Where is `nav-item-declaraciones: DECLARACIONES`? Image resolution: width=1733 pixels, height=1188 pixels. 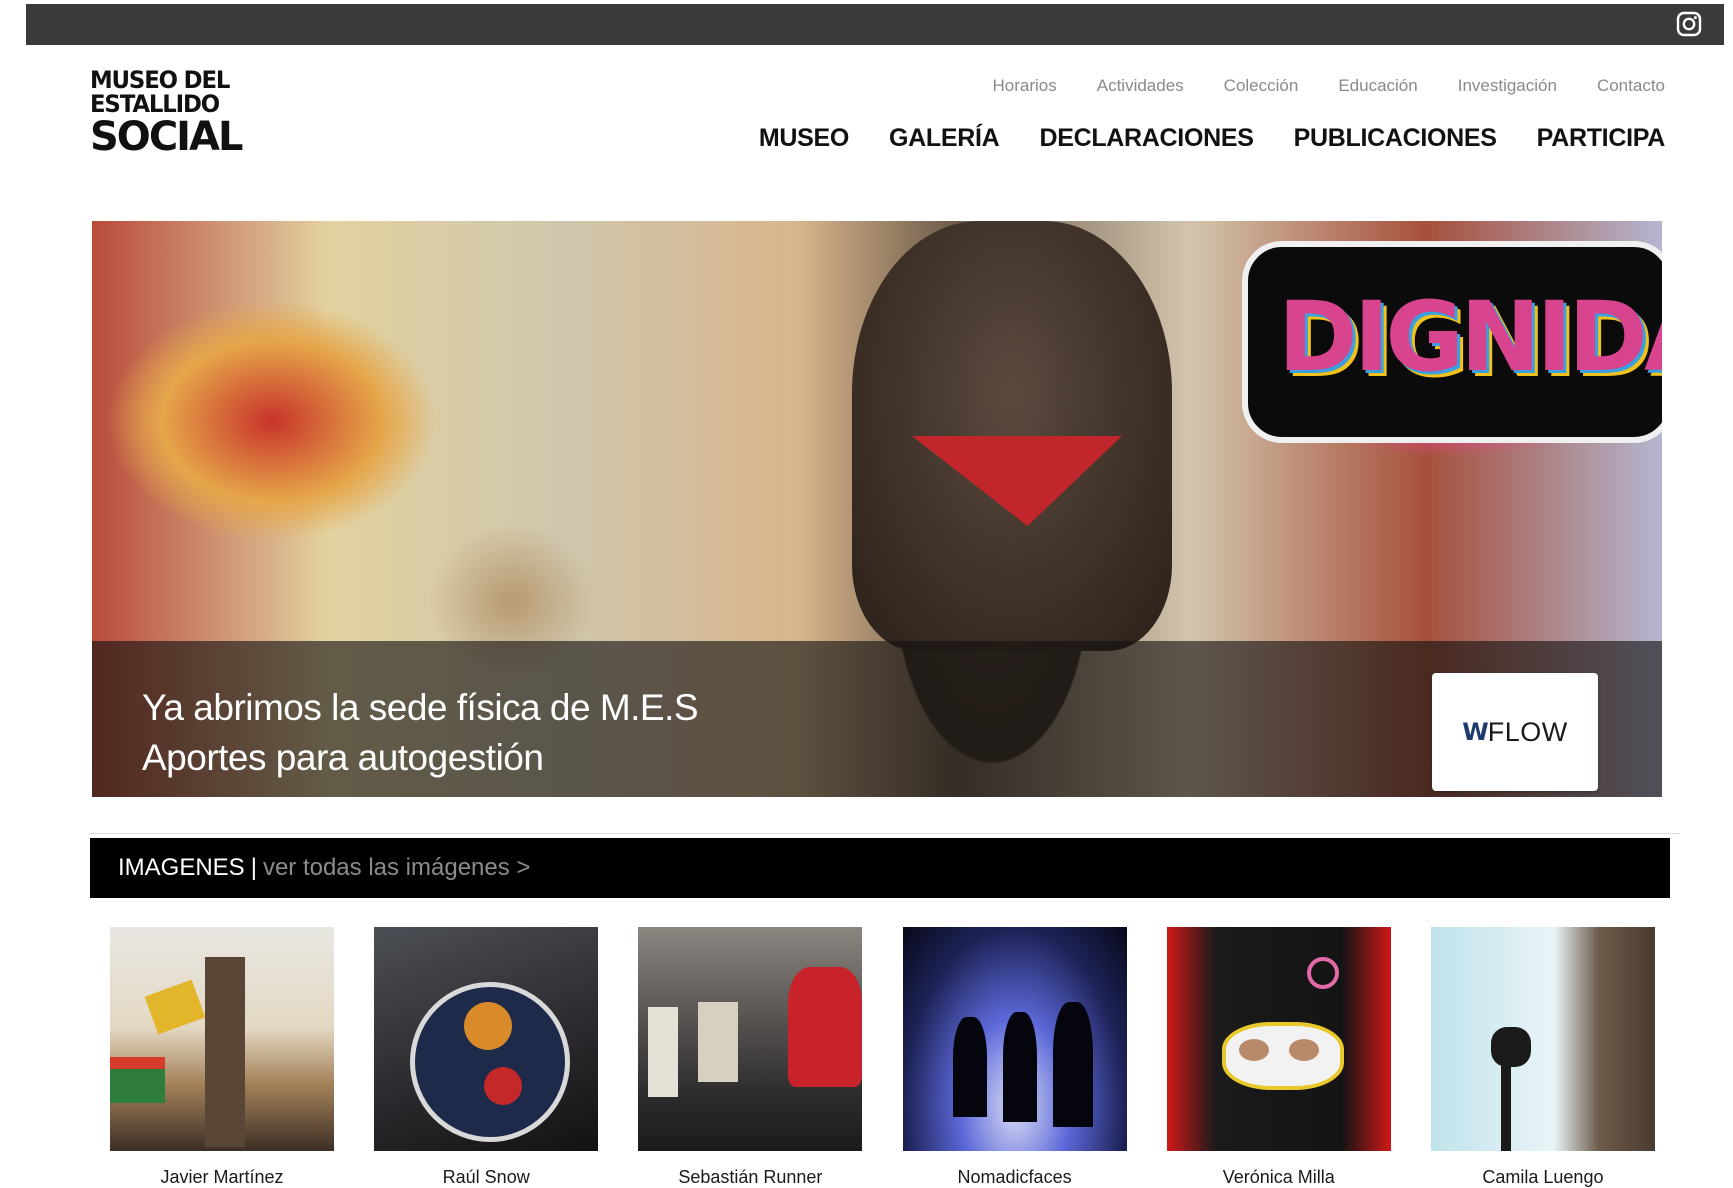
nav-item-declaraciones: DECLARACIONES is located at coordinates (1146, 138).